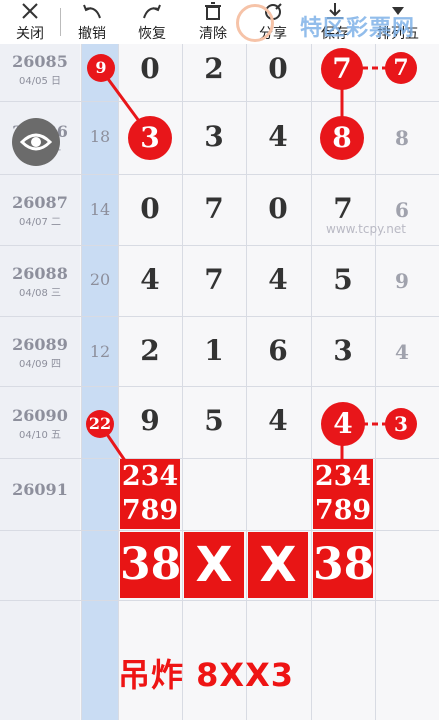 The image size is (439, 720). I want to click on sum-cell: 14, so click(100, 209).